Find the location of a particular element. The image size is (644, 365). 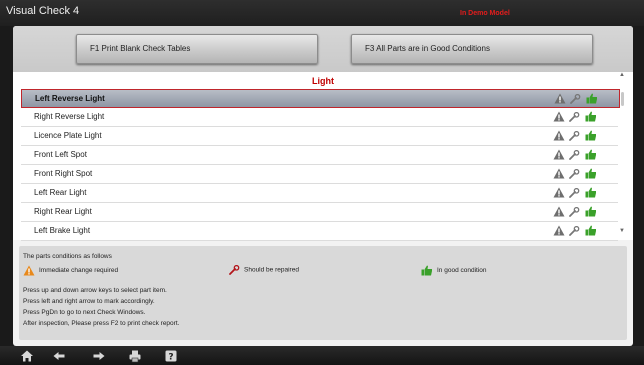

part-label: Right Reverse Light is located at coordinates (69, 116).